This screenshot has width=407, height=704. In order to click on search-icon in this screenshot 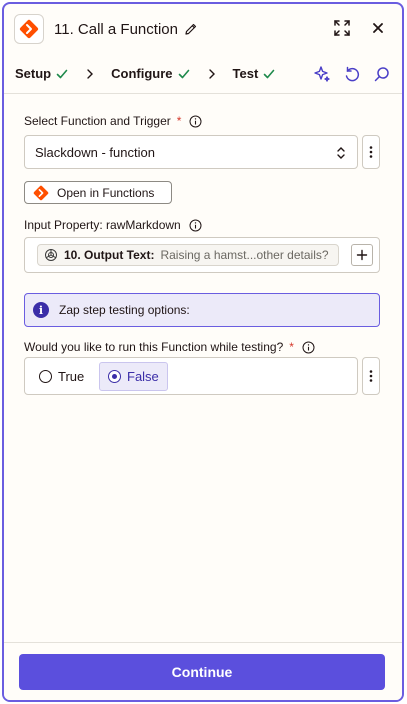, I will do `click(382, 74)`.